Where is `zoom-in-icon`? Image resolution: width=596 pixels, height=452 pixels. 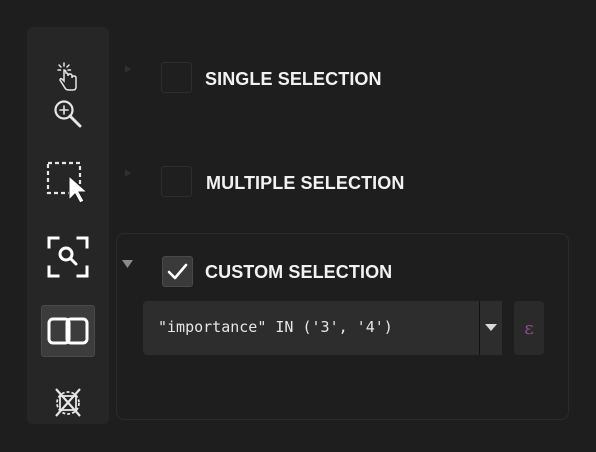
zoom-in-icon is located at coordinates (68, 114).